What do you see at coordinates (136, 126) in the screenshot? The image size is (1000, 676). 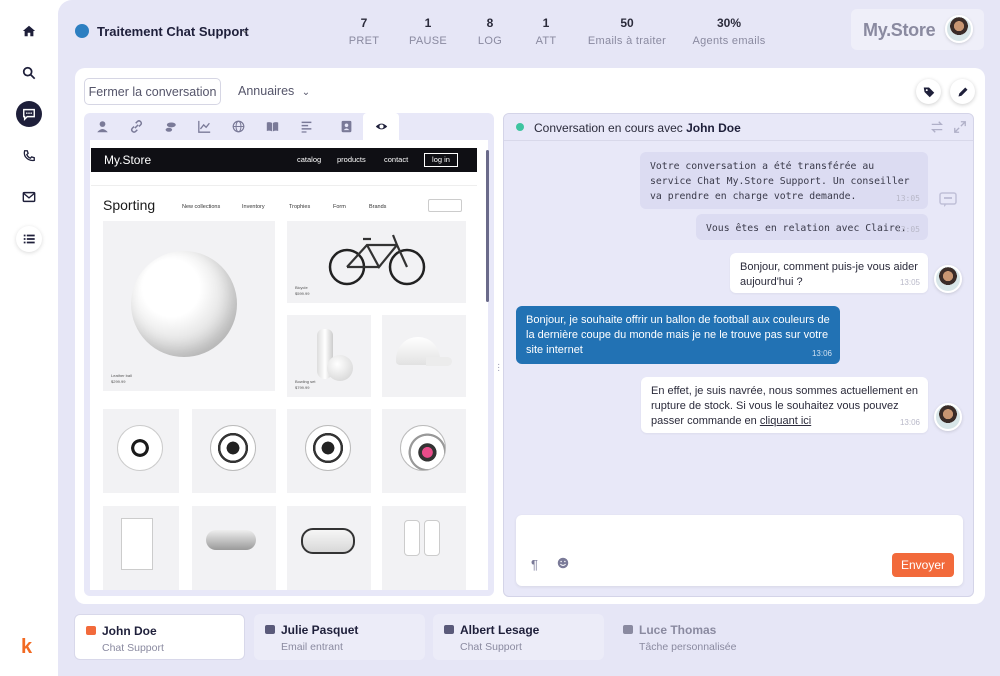 I see `link-icon` at bounding box center [136, 126].